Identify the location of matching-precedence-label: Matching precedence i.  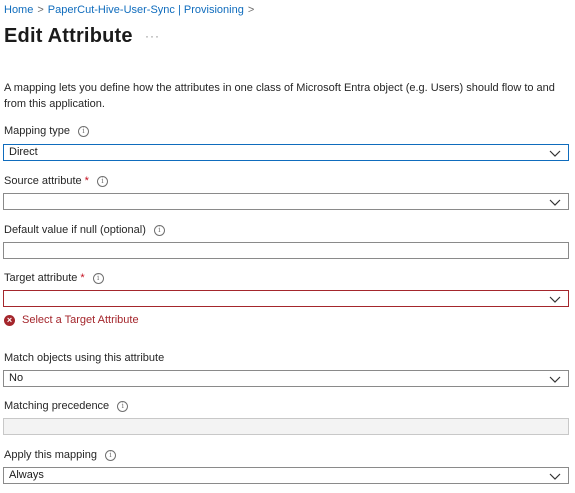
(66, 406).